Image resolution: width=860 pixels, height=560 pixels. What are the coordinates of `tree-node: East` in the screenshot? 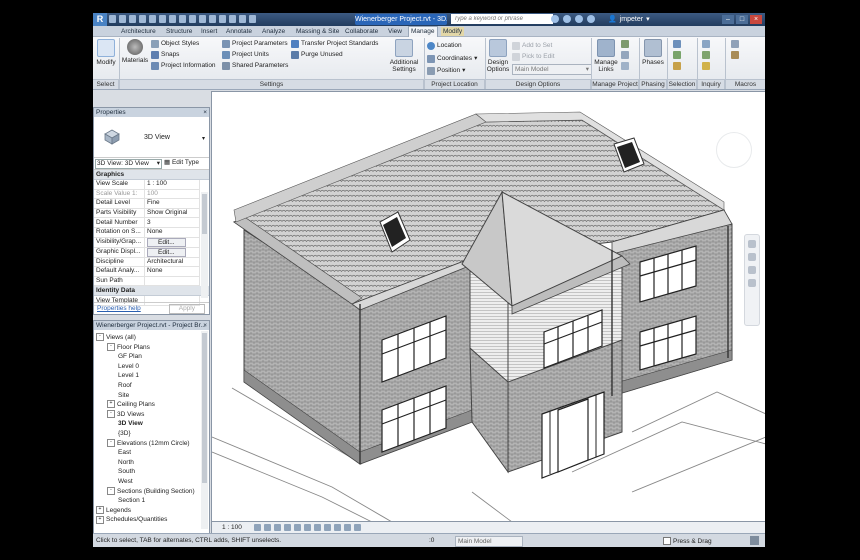 It's located at (145, 453).